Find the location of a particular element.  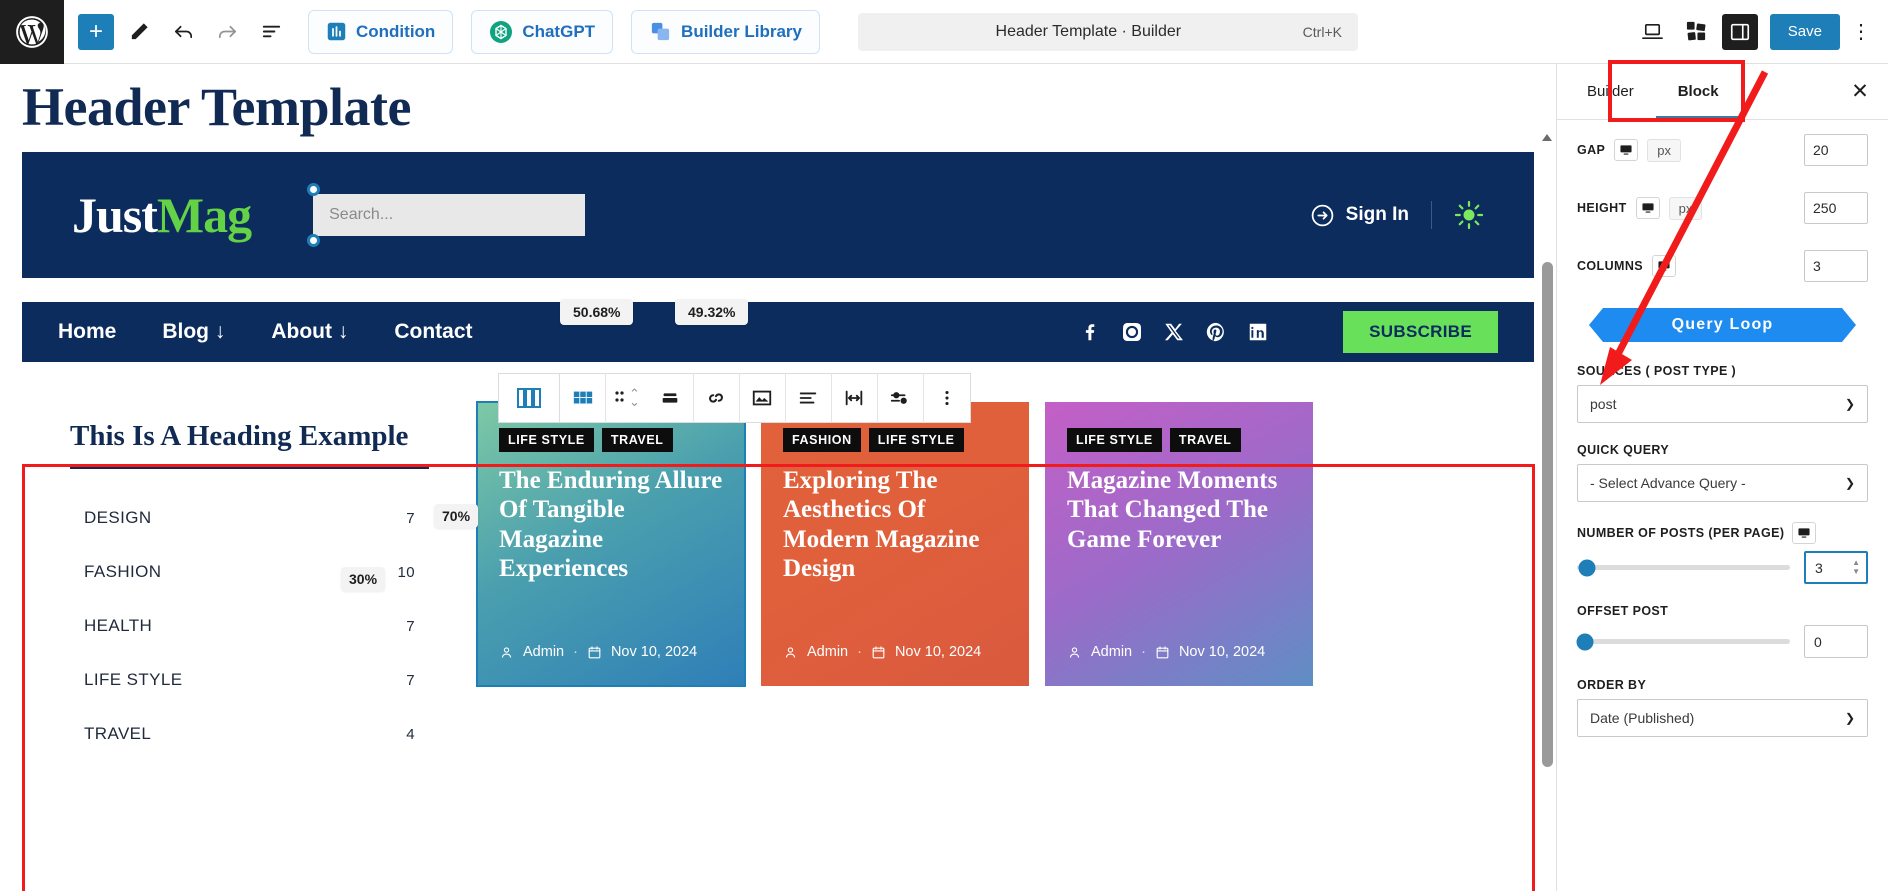

add-block-button: + is located at coordinates (96, 31).